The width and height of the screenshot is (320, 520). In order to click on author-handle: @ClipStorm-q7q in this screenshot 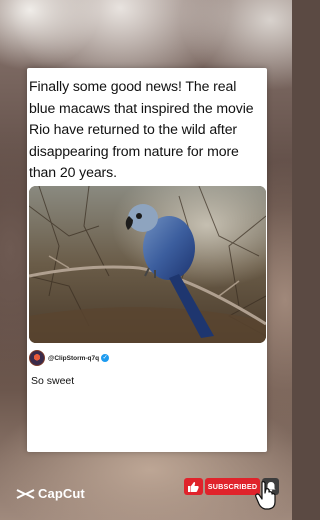, I will do `click(73, 358)`.